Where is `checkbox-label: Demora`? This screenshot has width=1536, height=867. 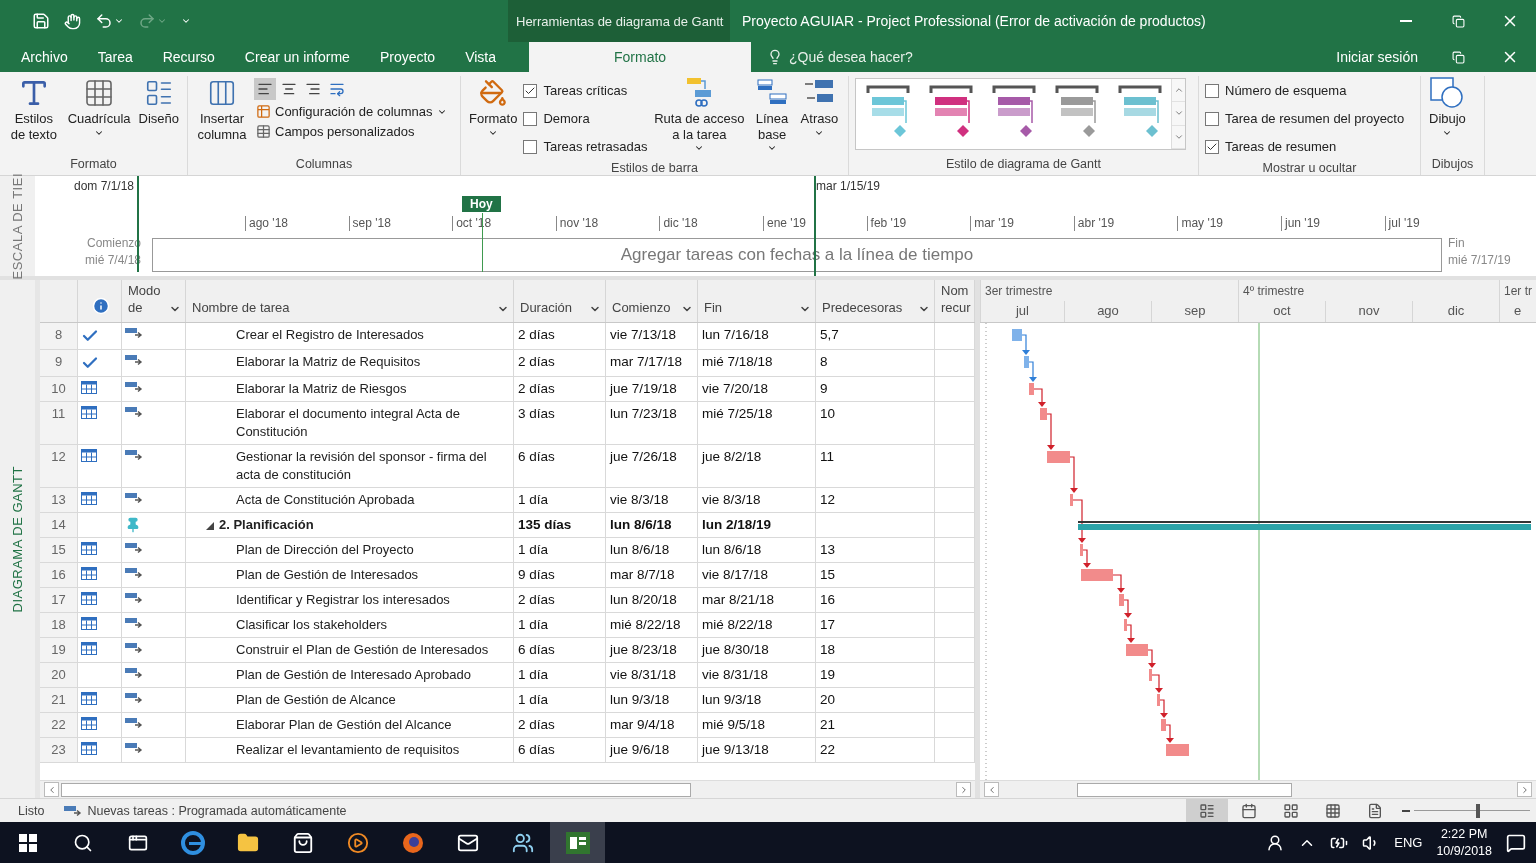 checkbox-label: Demora is located at coordinates (566, 118).